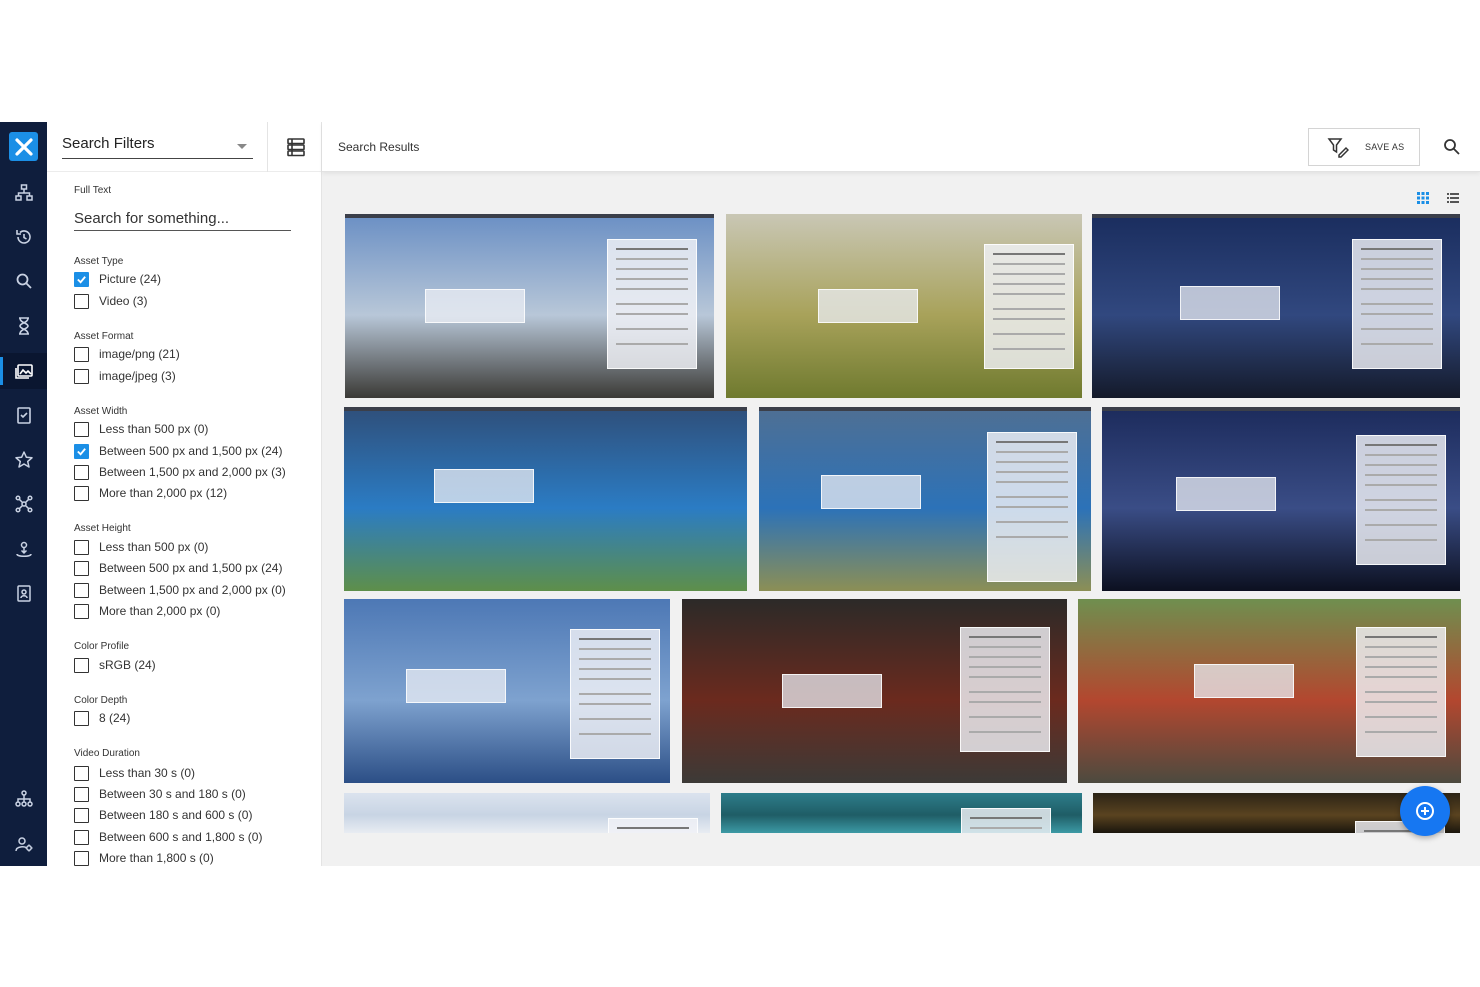 This screenshot has width=1480, height=987. I want to click on nav-worklist, so click(23, 415).